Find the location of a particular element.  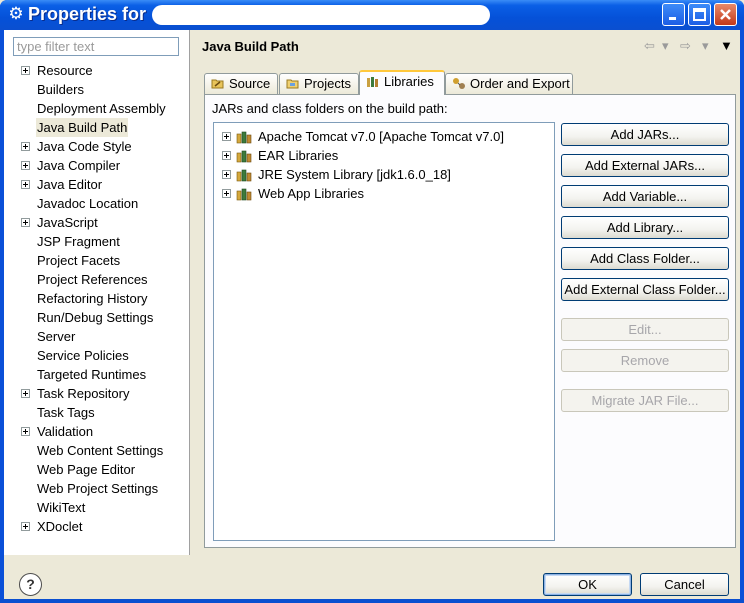

tree-item-label: Deployment Assembly is located at coordinates (101, 108).